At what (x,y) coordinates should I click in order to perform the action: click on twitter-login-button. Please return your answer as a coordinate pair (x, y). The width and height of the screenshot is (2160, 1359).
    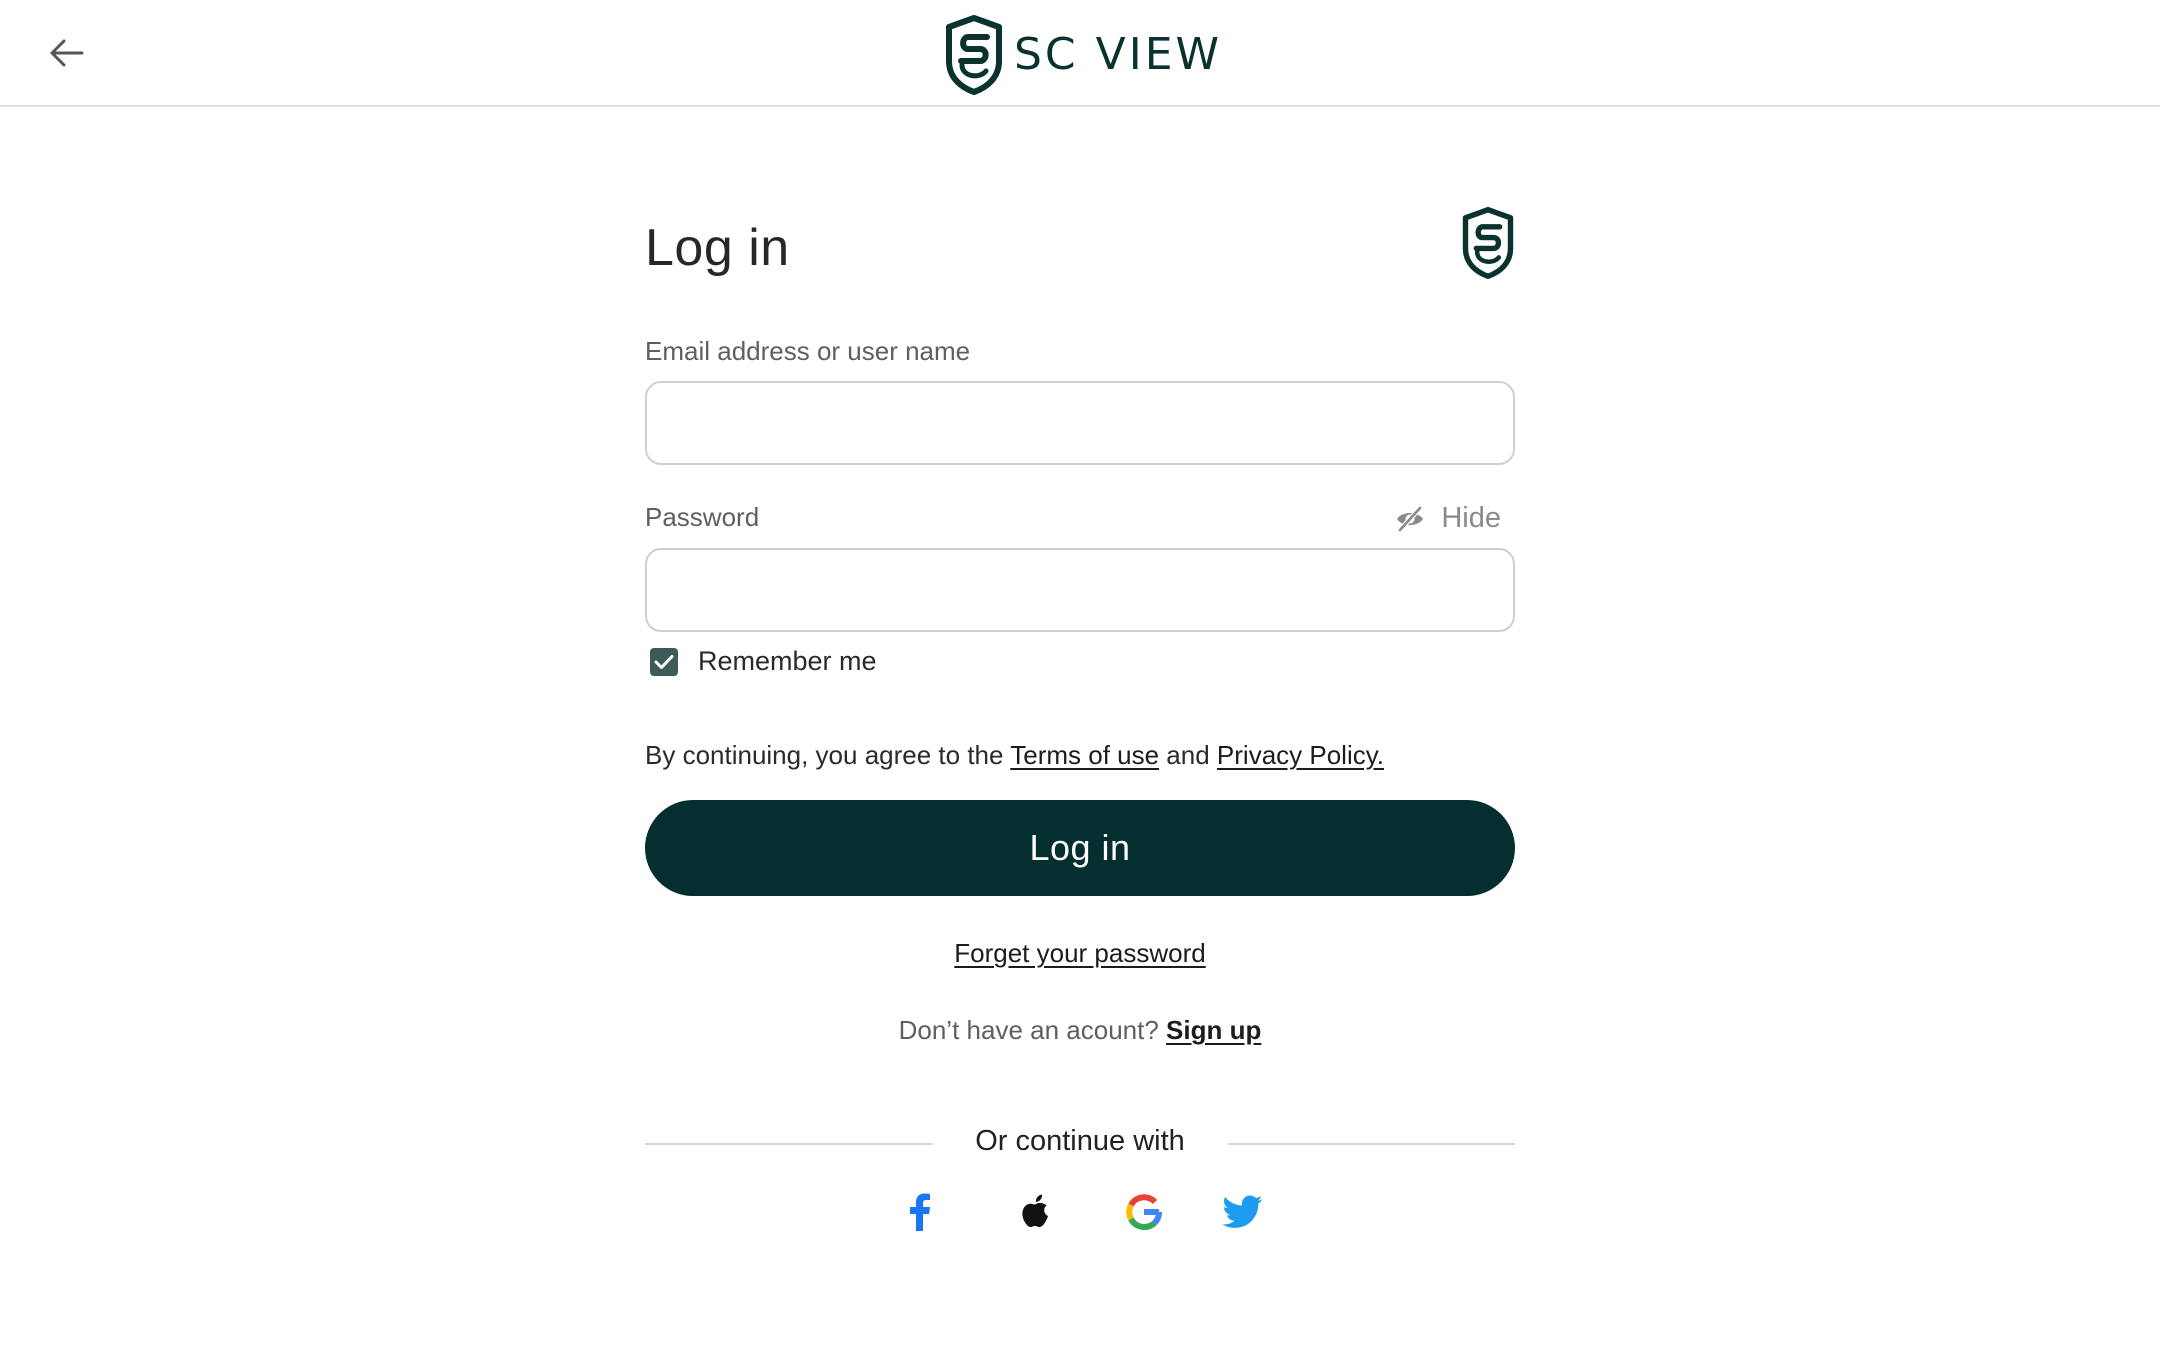
    Looking at the image, I should click on (1243, 1212).